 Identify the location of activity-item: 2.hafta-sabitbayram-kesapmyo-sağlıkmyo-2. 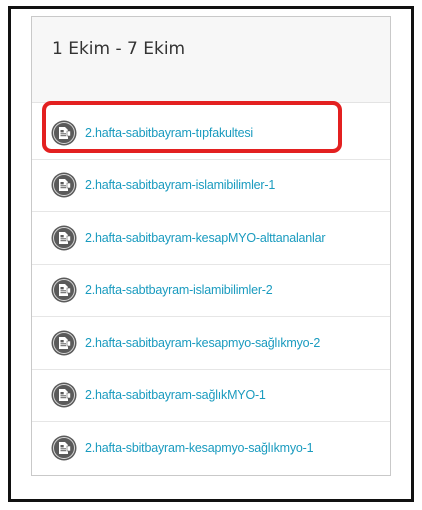
(211, 343).